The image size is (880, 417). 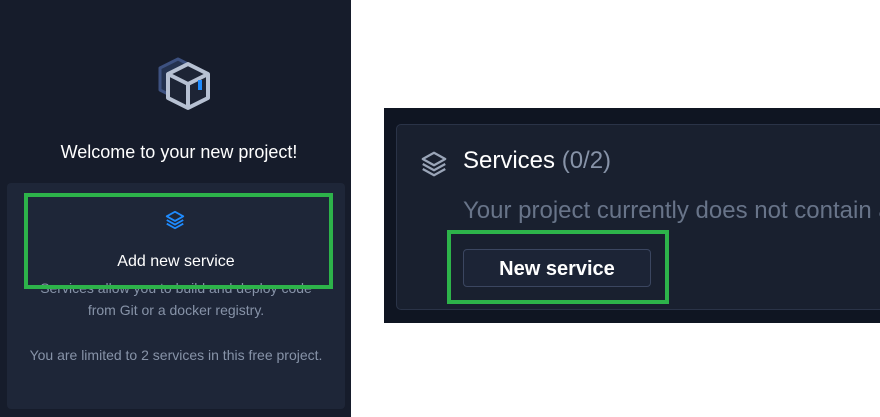 What do you see at coordinates (176, 262) in the screenshot?
I see `add-service-title: Add new service` at bounding box center [176, 262].